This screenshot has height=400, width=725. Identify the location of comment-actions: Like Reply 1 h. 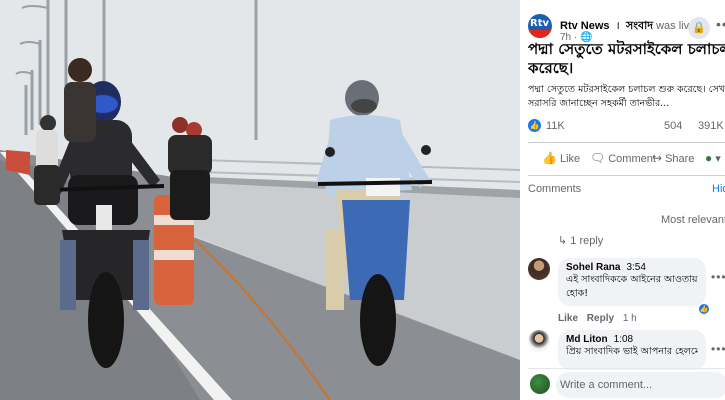
(597, 318).